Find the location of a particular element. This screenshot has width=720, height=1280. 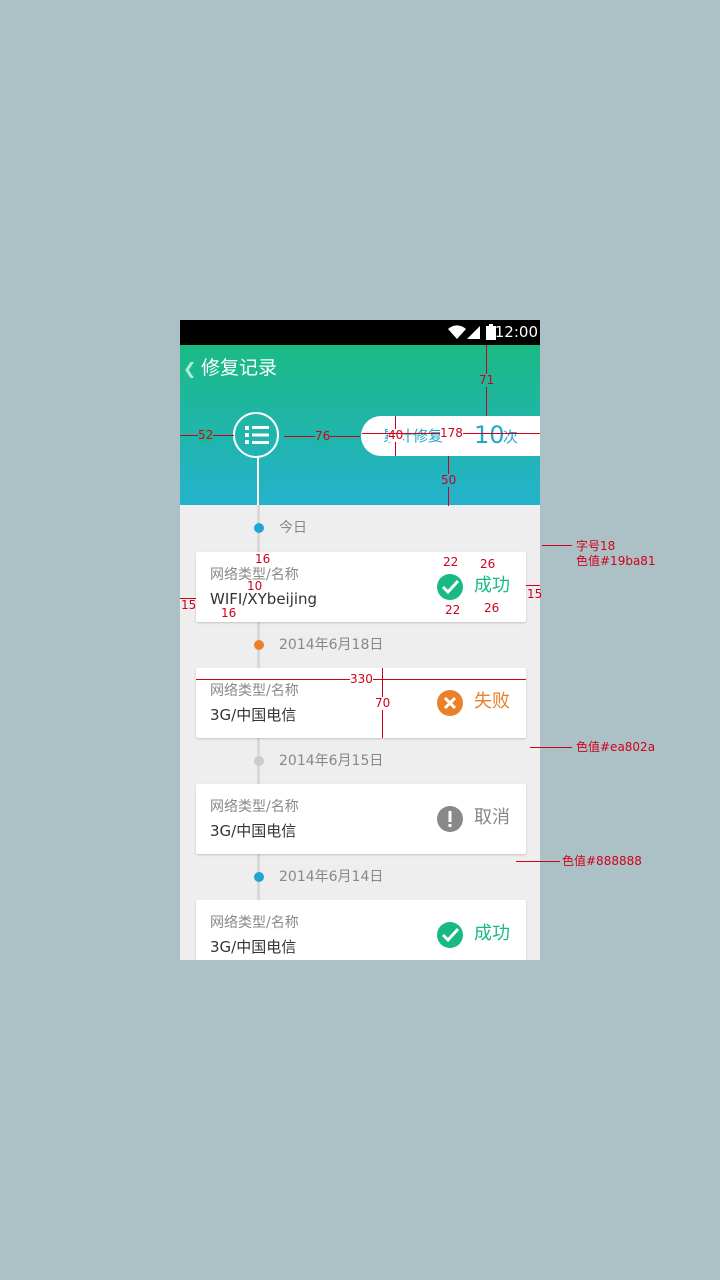

status-text-cancel: 取消 is located at coordinates (492, 817).